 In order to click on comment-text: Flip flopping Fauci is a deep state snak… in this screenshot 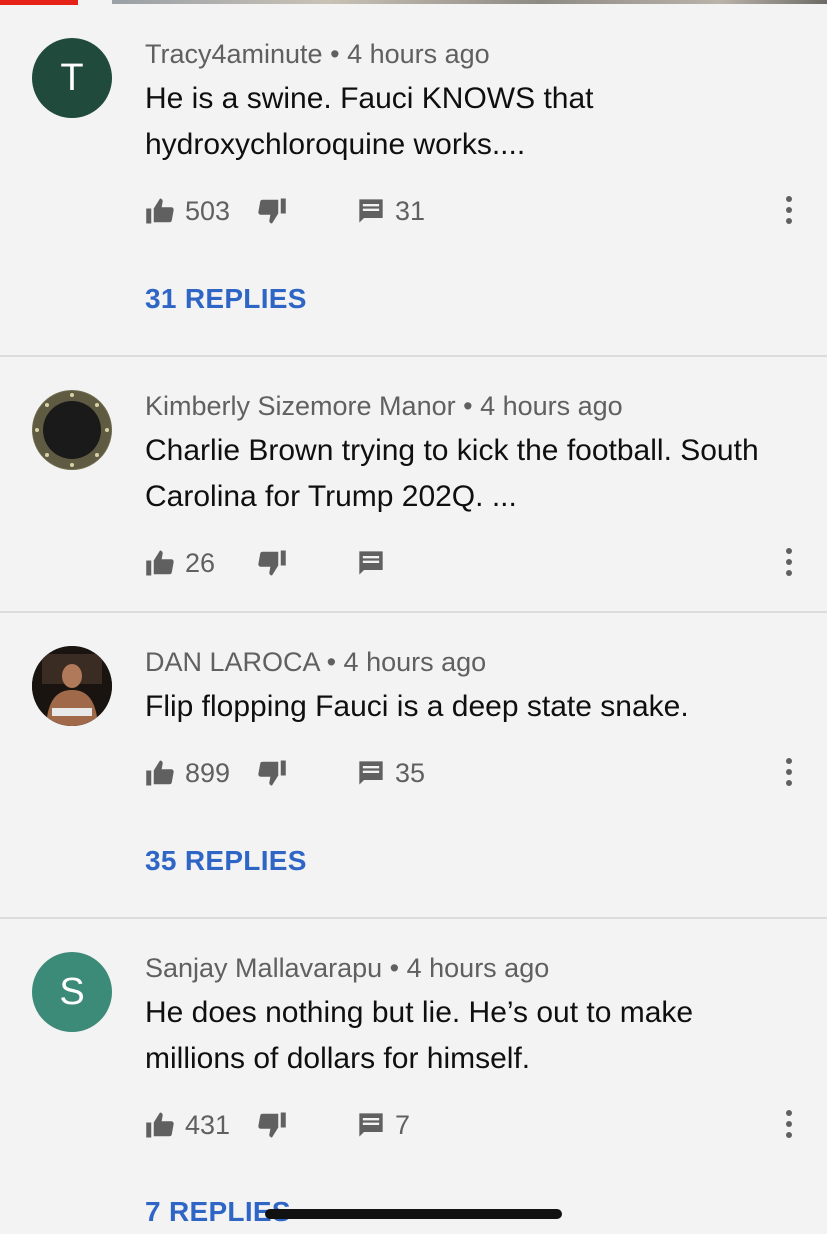, I will do `click(417, 706)`.